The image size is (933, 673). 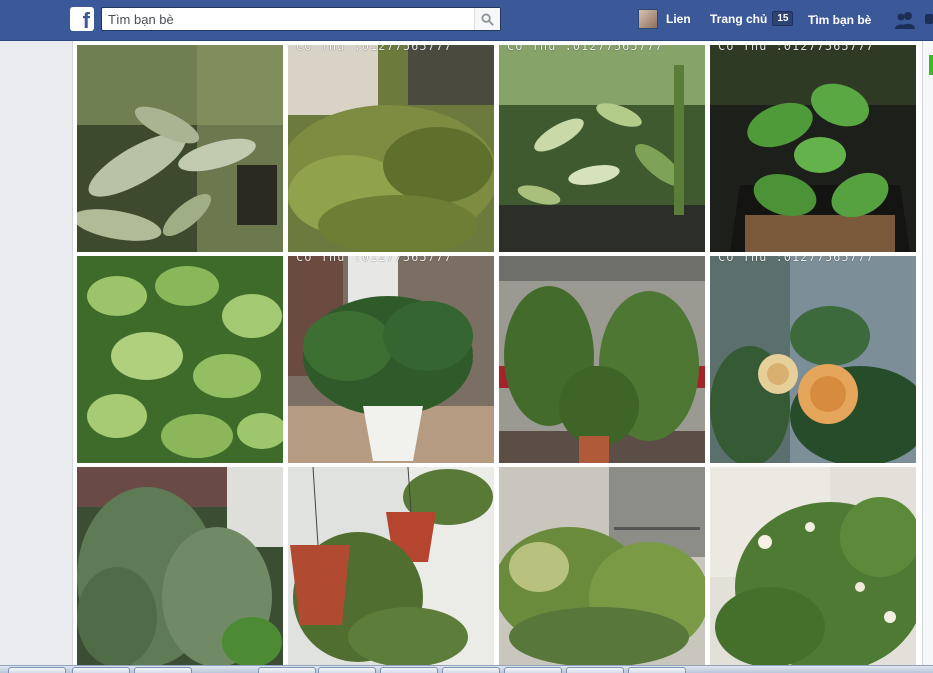 I want to click on photo-thyme: Cô Thu :01277565777, so click(x=391, y=148).